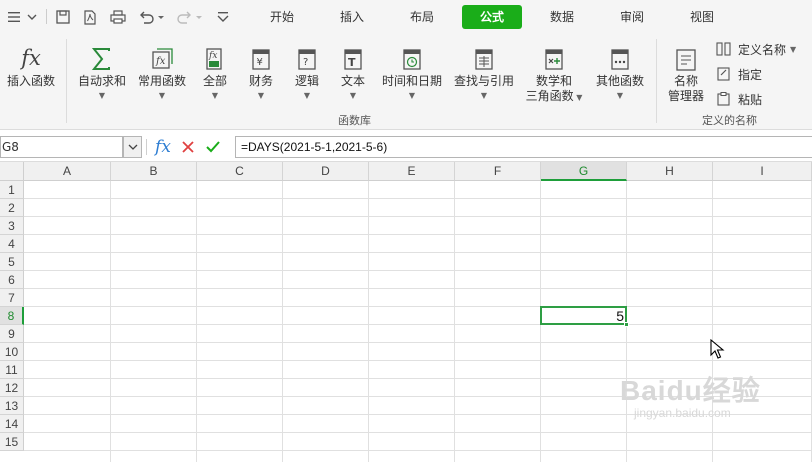 This screenshot has height=462, width=812. I want to click on row-header-10: 10, so click(12, 352).